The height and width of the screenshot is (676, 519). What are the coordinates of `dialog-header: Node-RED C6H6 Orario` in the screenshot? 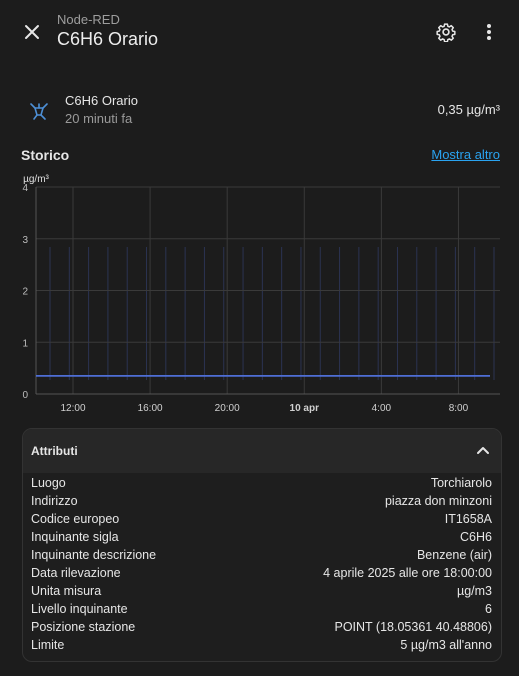 It's located at (259, 32).